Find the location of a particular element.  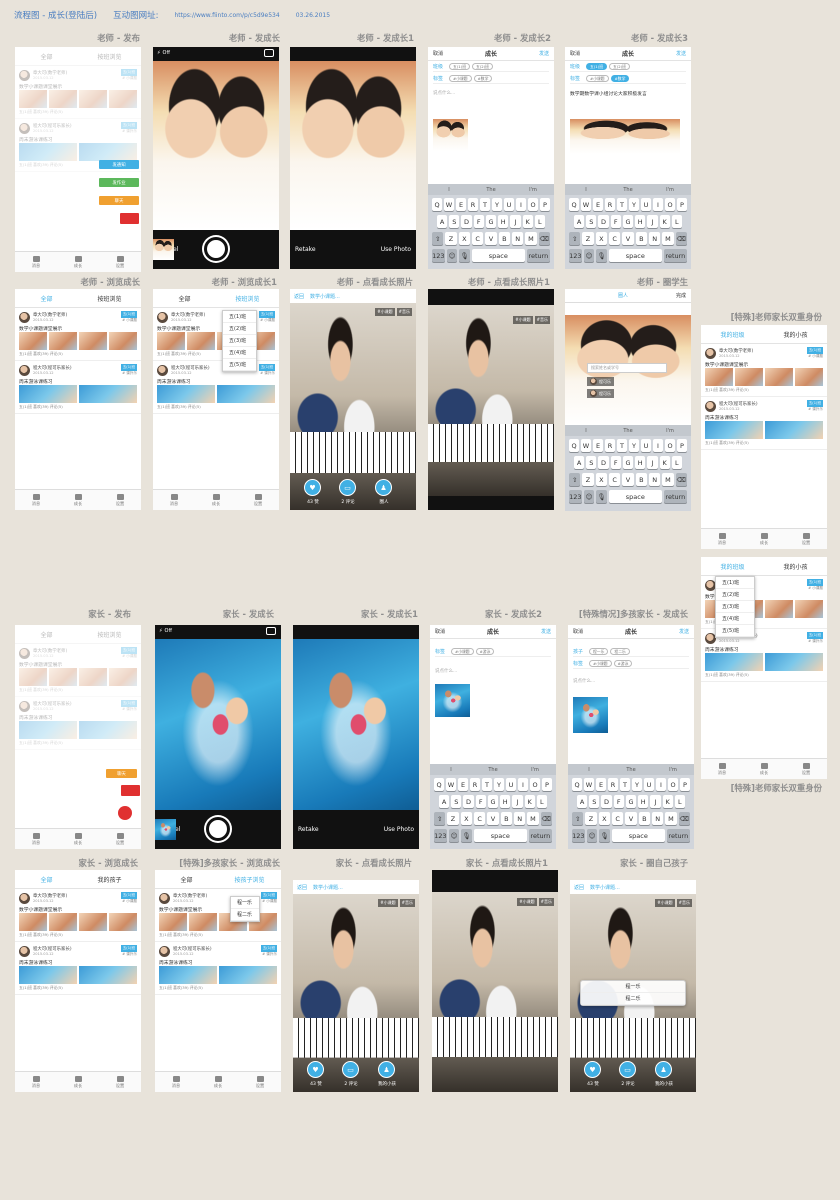

key-g: G is located at coordinates (493, 801).